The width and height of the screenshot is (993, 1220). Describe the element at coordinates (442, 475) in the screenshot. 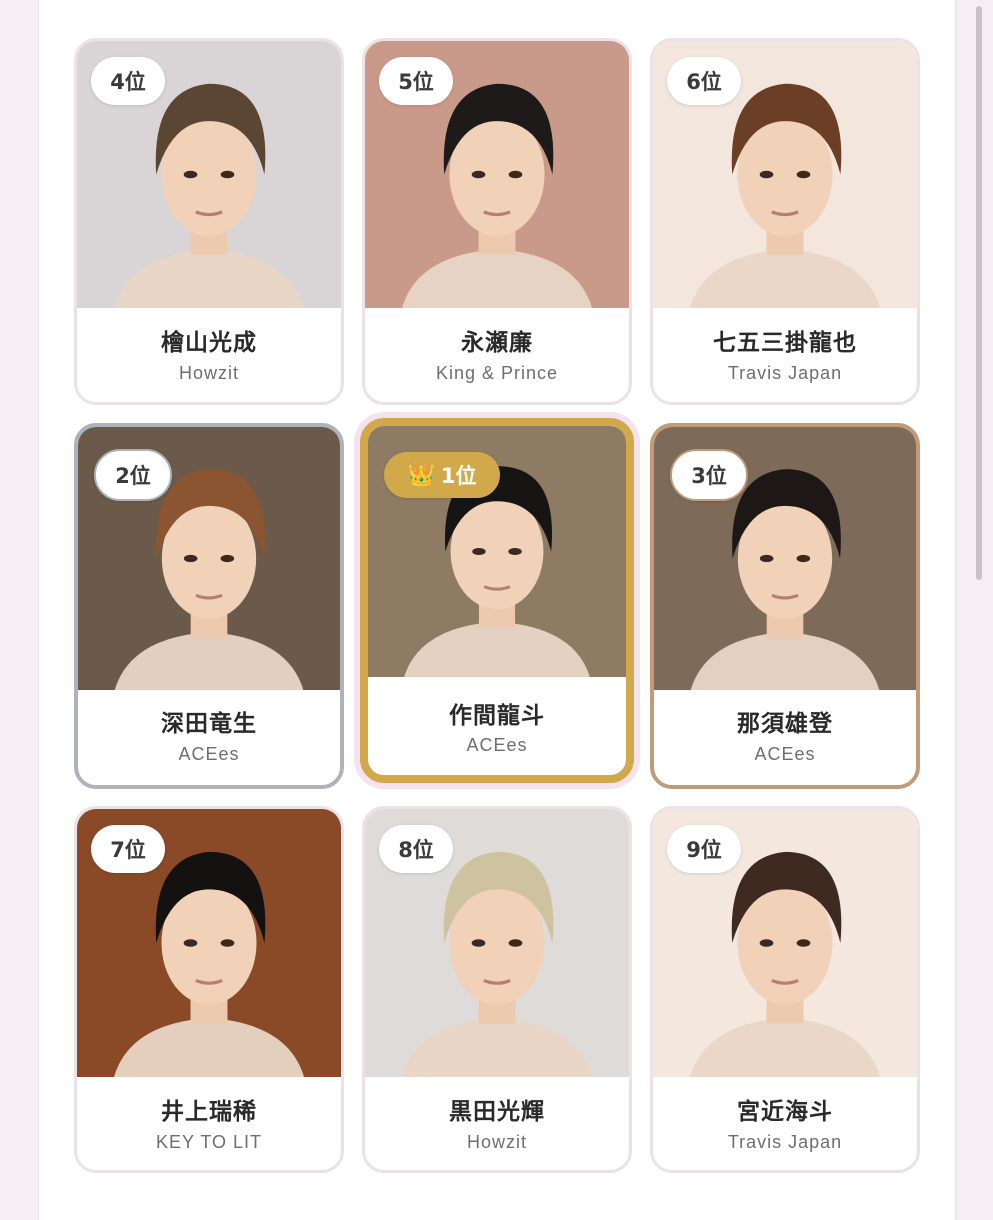

I see `rank-badge: 👑 1位` at that location.